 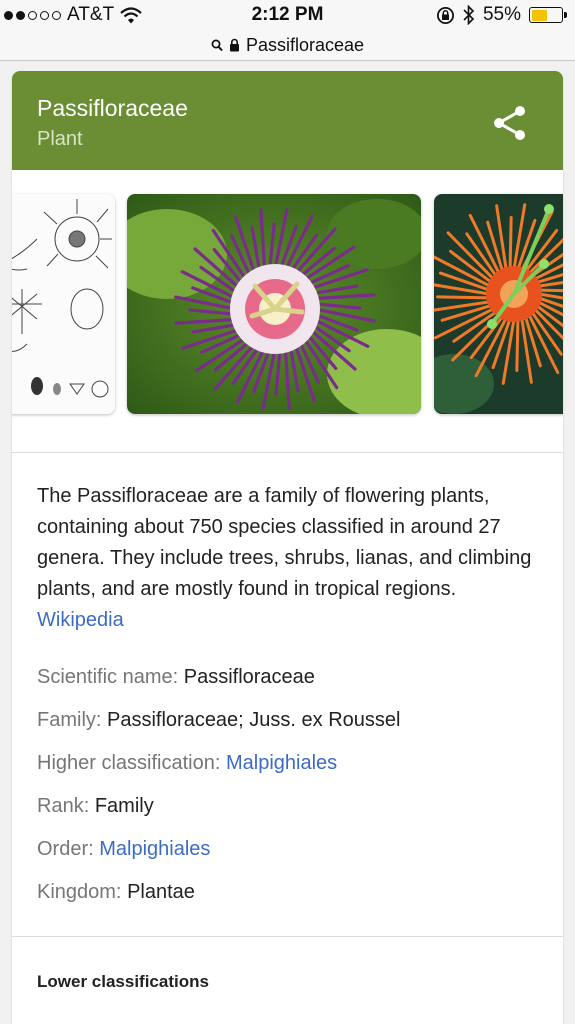 What do you see at coordinates (72, 720) in the screenshot?
I see `fact-label: Family:` at bounding box center [72, 720].